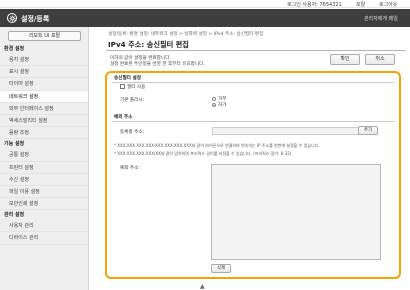 Image resolution: width=410 pixels, height=290 pixels. What do you see at coordinates (127, 78) in the screenshot?
I see `send-filter-section-title: 송신필터 설정` at bounding box center [127, 78].